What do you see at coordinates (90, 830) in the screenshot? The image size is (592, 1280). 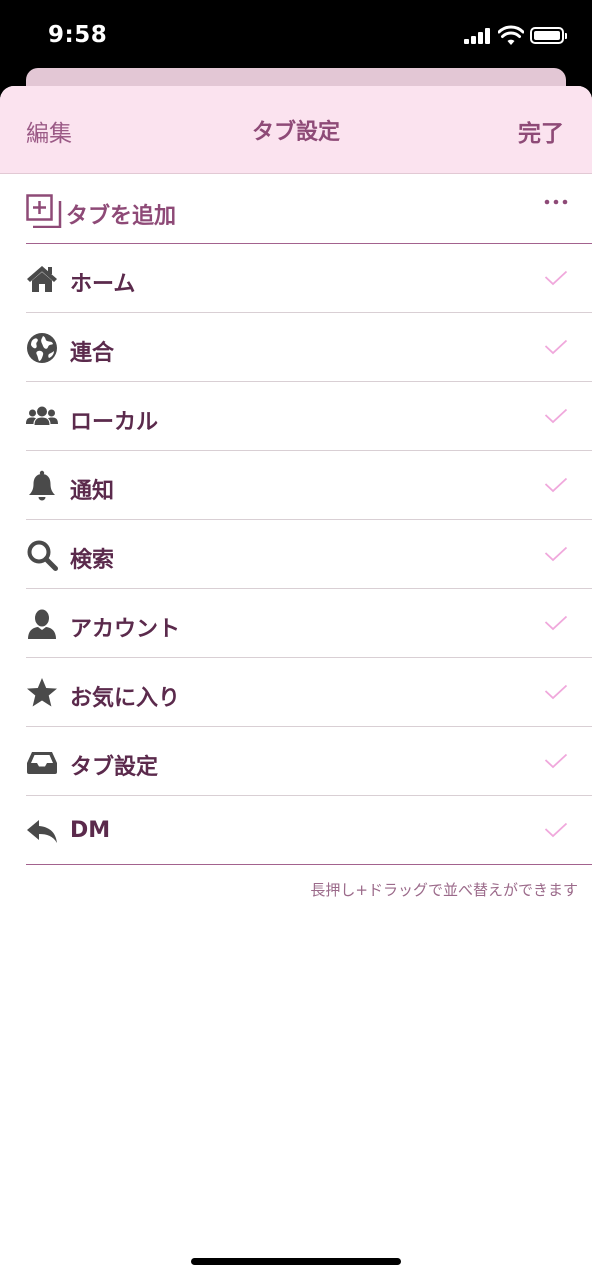 I see `tab-label: DM` at bounding box center [90, 830].